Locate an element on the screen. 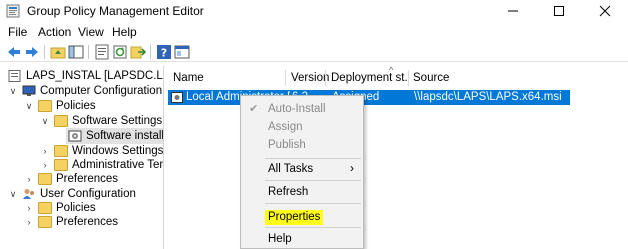  user-icon is located at coordinates (28, 194).